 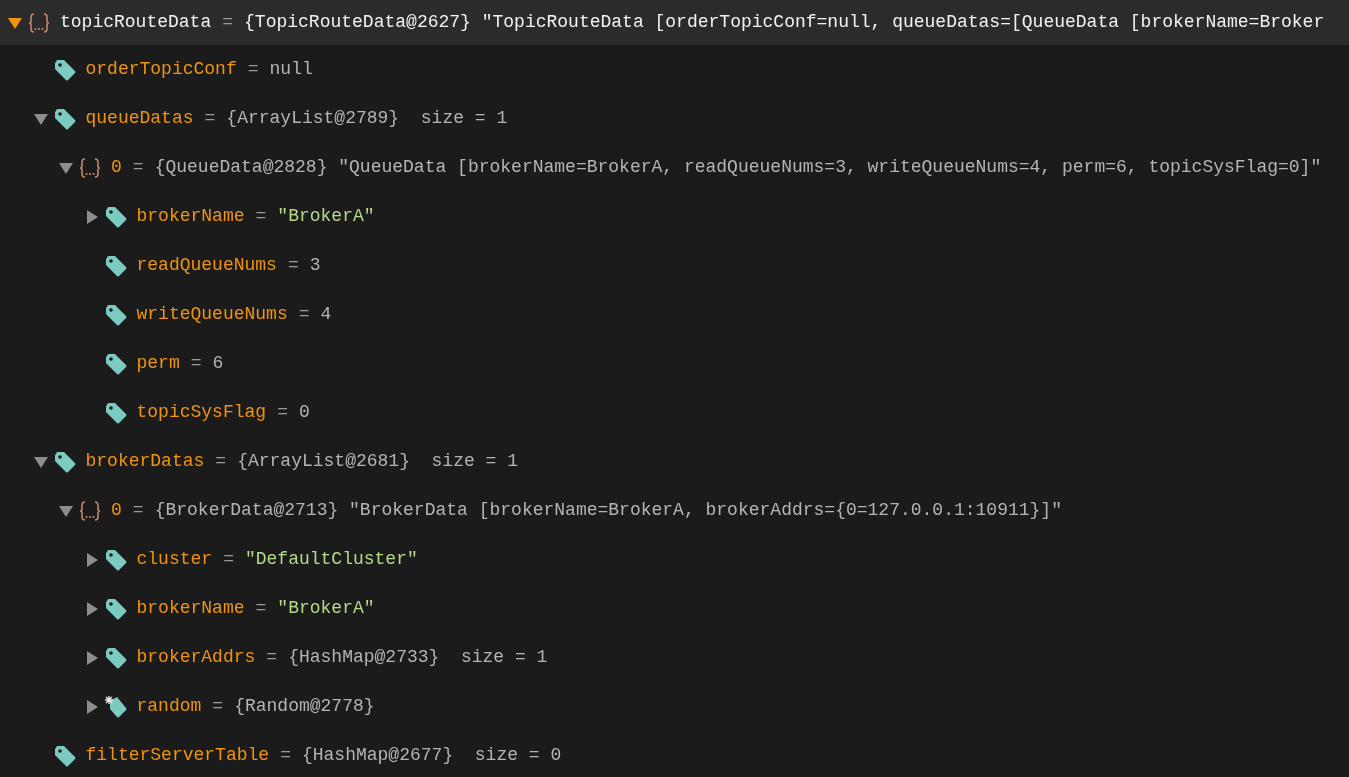 What do you see at coordinates (674, 559) in the screenshot?
I see `variable-row: cluster = "DefaultCluster"` at bounding box center [674, 559].